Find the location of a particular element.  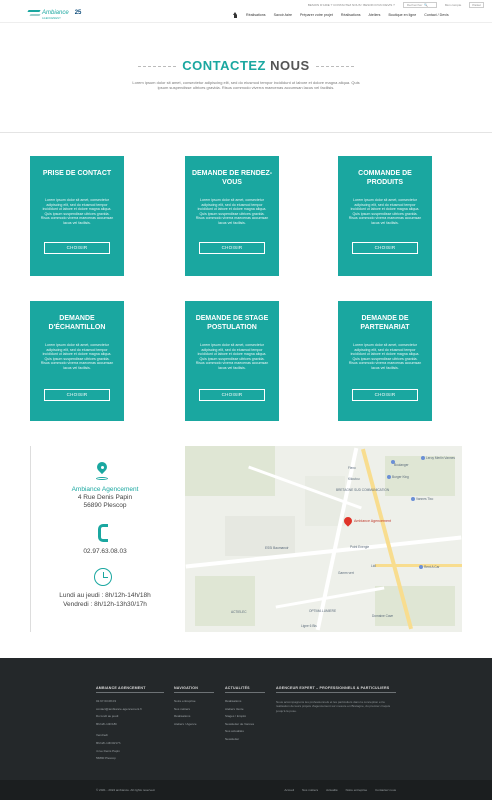

card-title: DEMANDE DE STAGE POSTULATION is located at coordinates (232, 323).